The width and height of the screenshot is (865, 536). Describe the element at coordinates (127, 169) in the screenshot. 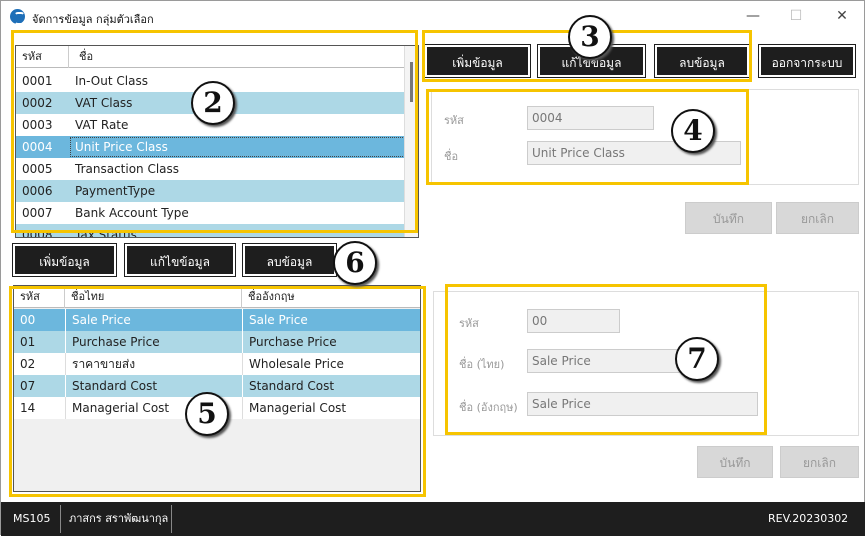

I see `cell-name: Transaction Class` at that location.